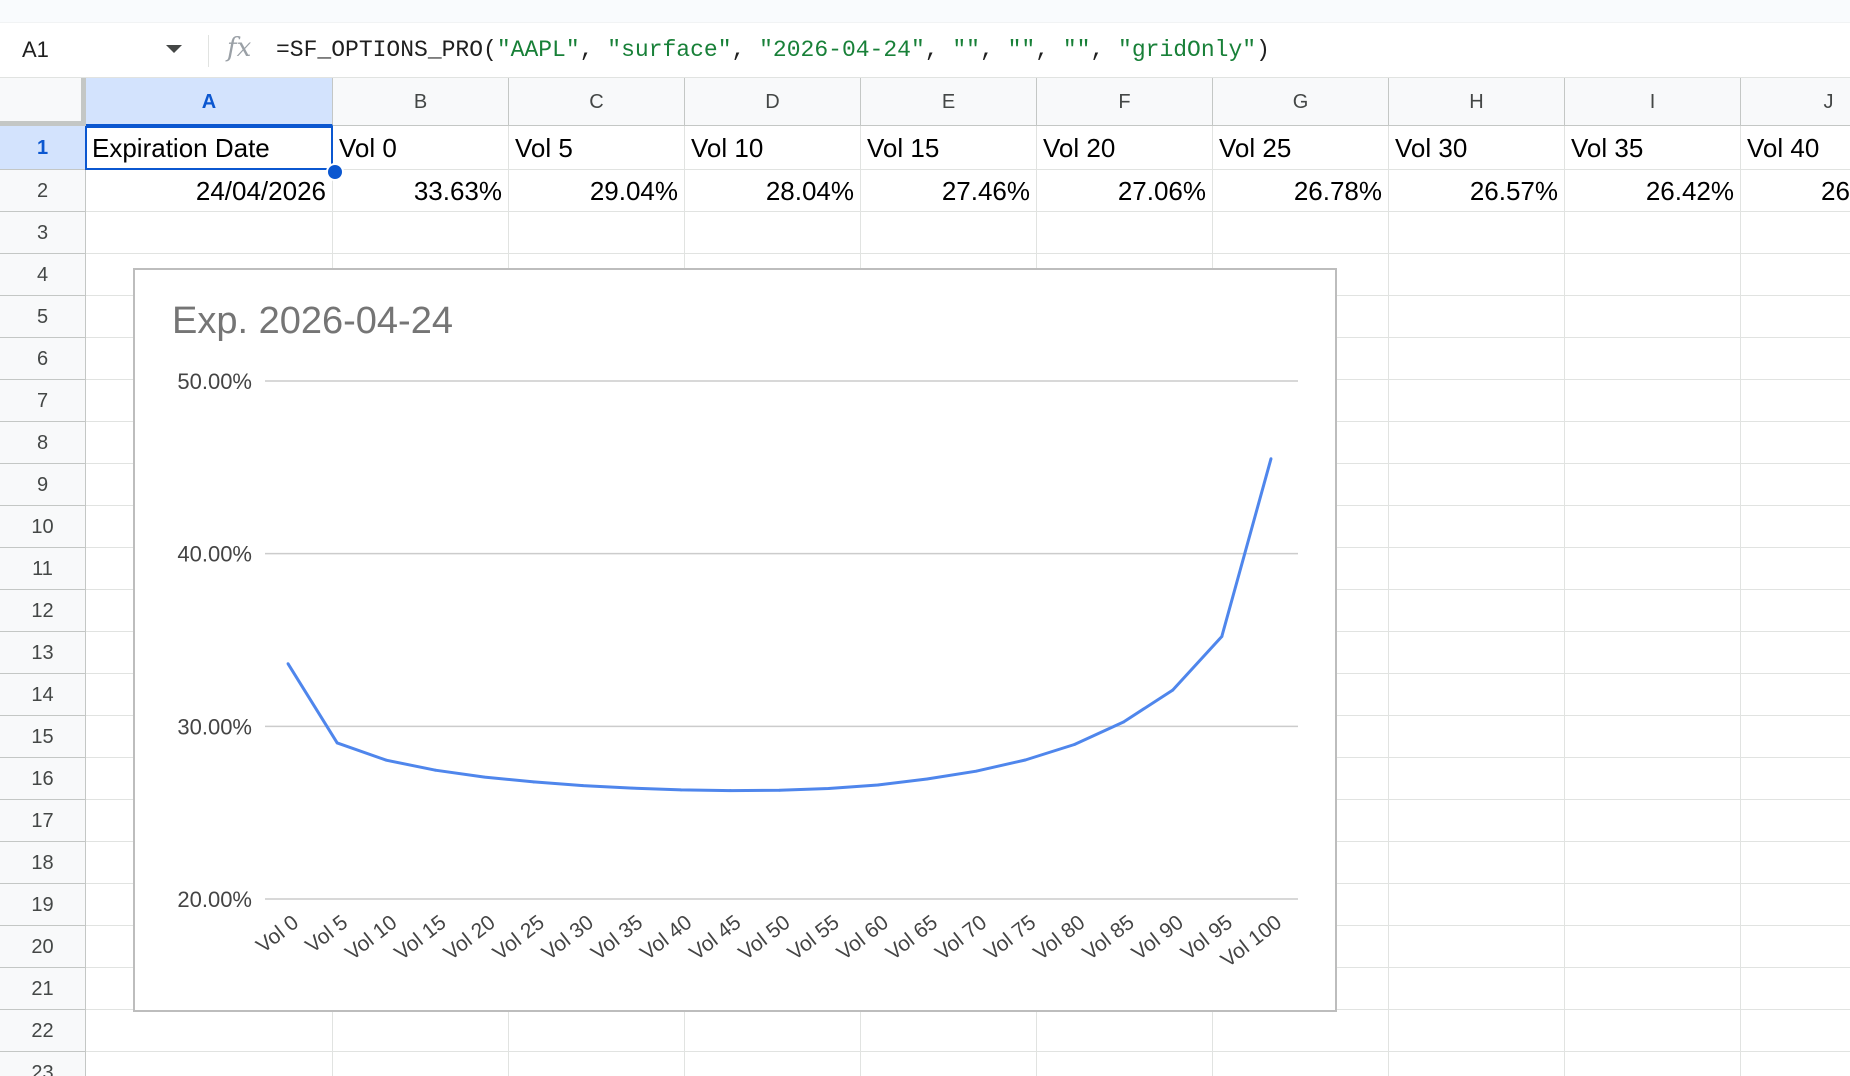  Describe the element at coordinates (669, 50) in the screenshot. I see `formula-token: "surface"` at that location.